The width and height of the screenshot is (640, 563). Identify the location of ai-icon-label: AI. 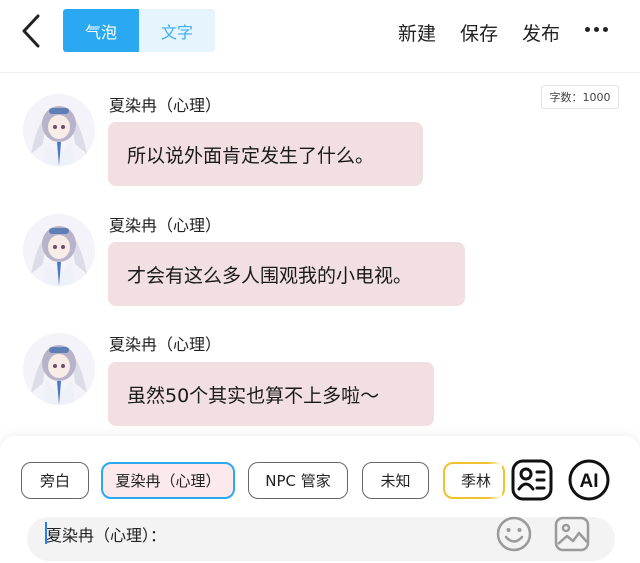
(589, 481).